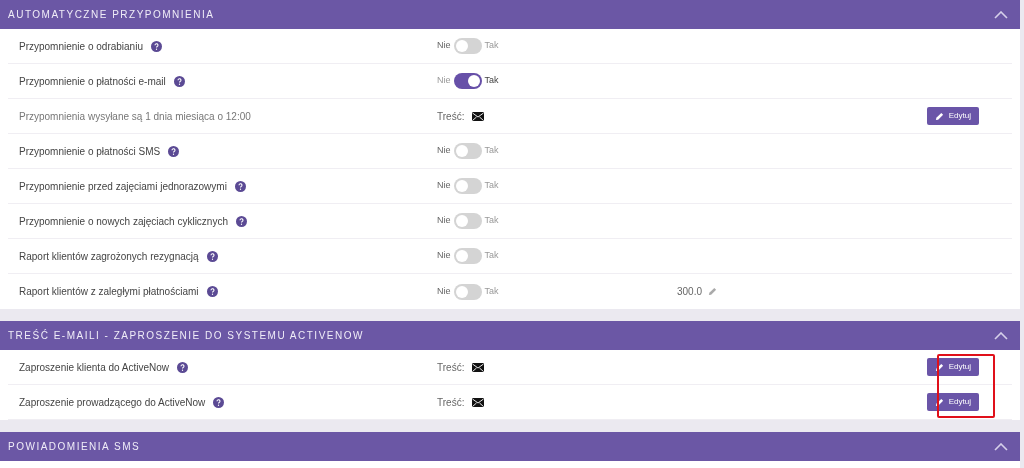 This screenshot has height=468, width=1024. Describe the element at coordinates (186, 335) in the screenshot. I see `section-title: TREŚĆ E-MAILI - ZAPROSZENIE DO SYSTEMU ACTIVENOW` at that location.